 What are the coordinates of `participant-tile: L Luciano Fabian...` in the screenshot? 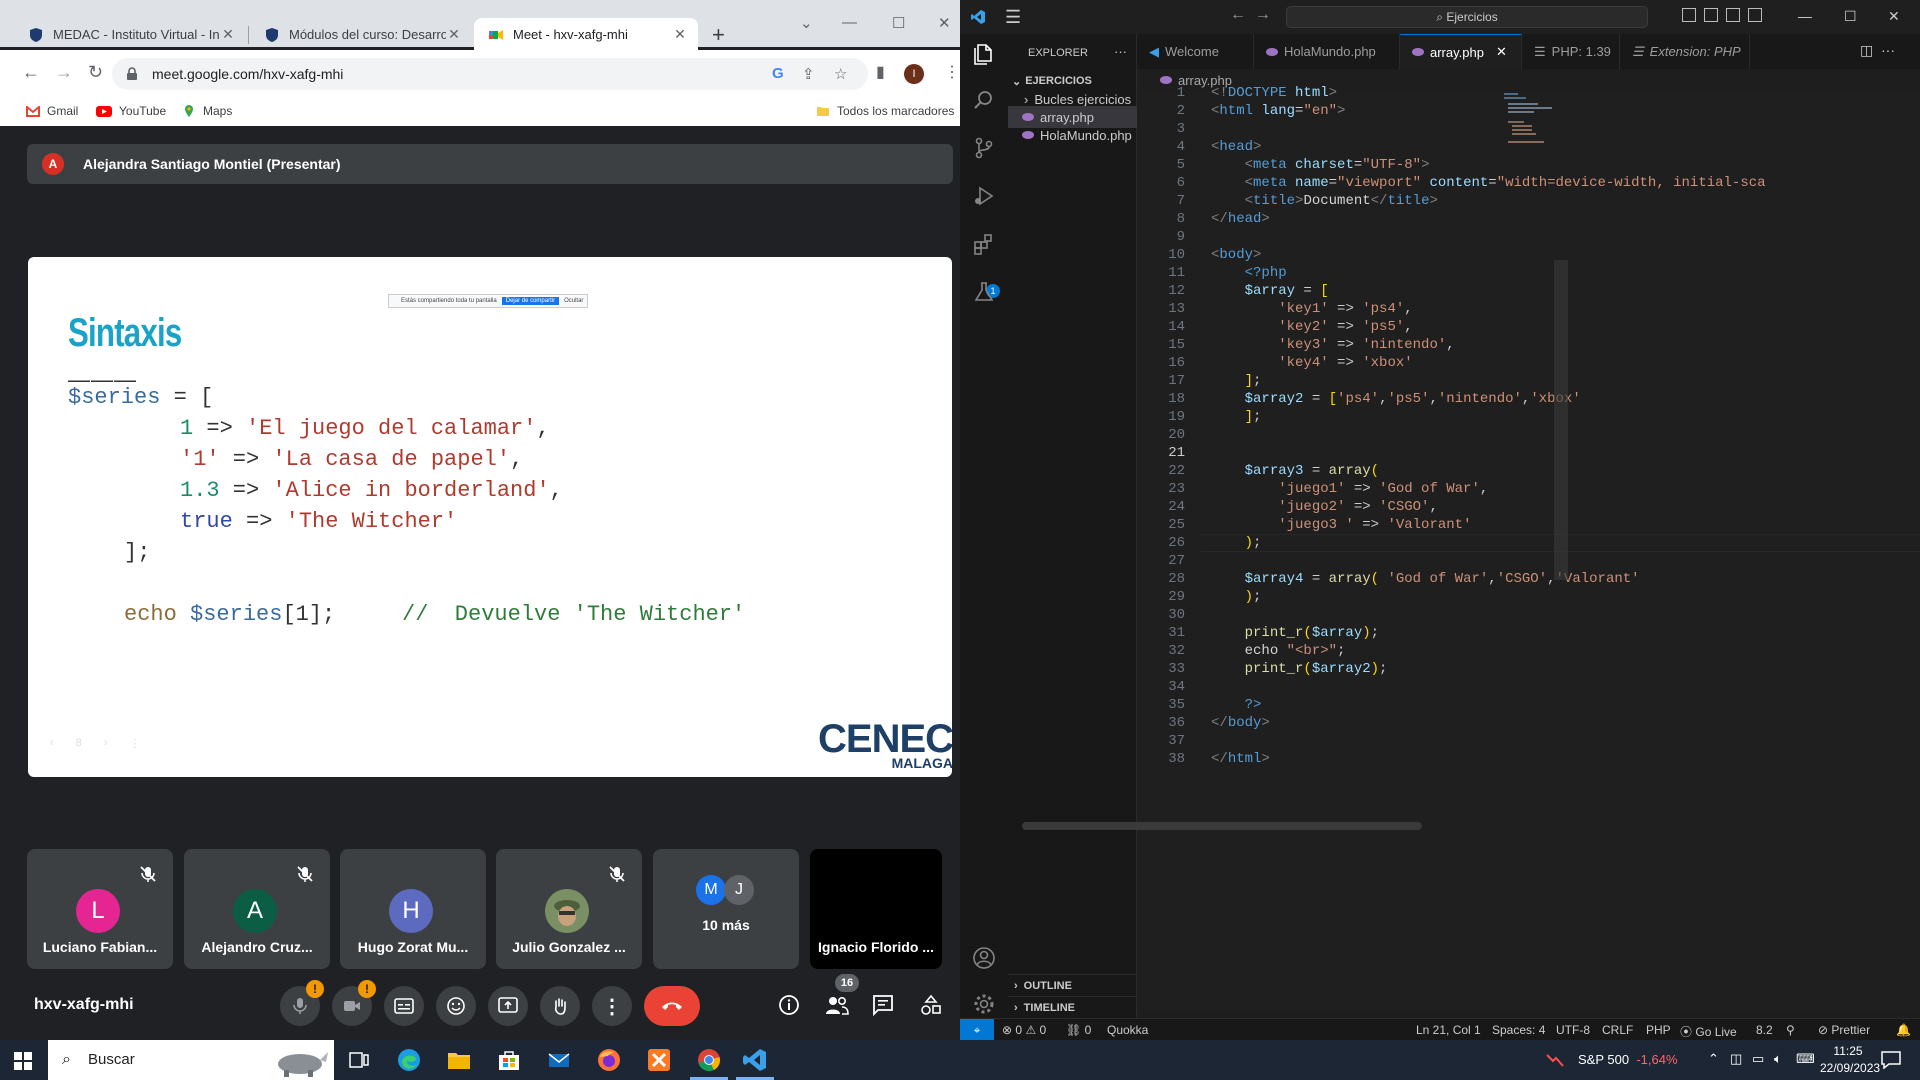 It's located at (100, 909).